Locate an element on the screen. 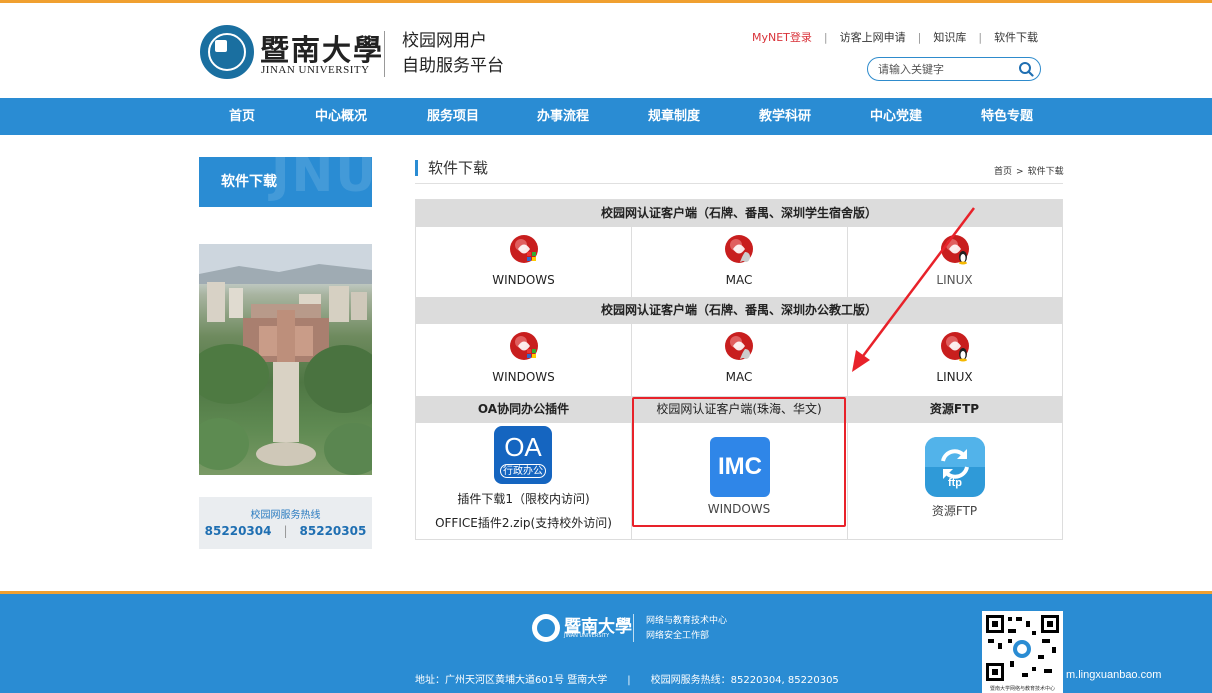 The image size is (1212, 693). qr-caption: 暨南大学网络与教育技术中心 is located at coordinates (1022, 689).